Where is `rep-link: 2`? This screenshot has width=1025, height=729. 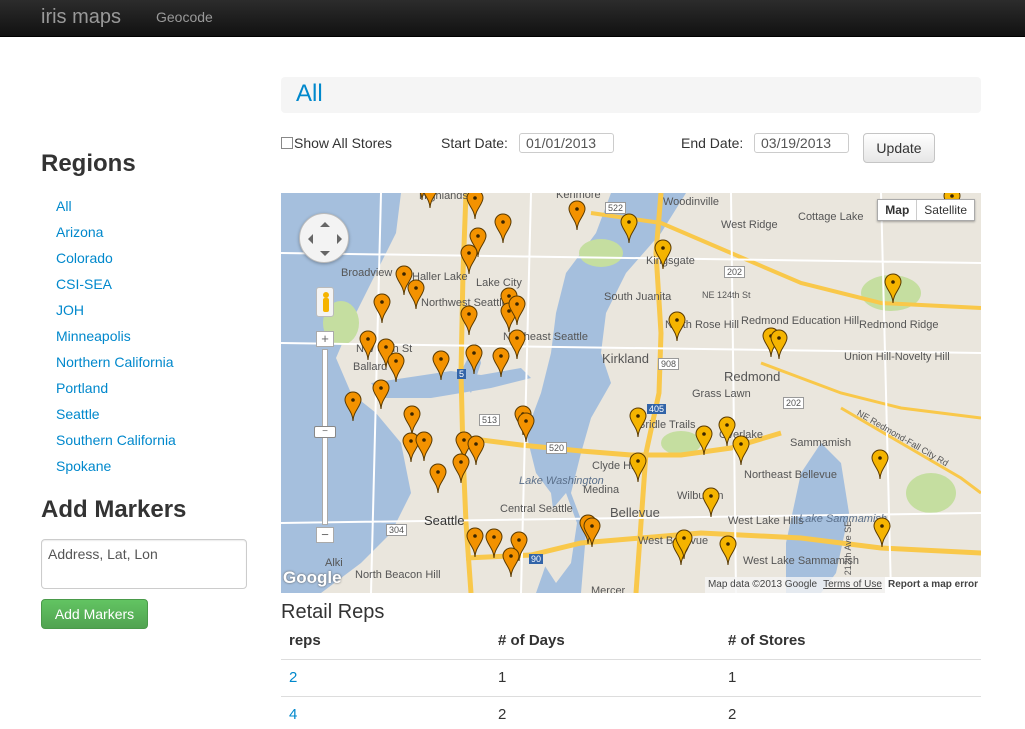 rep-link: 2 is located at coordinates (385, 678).